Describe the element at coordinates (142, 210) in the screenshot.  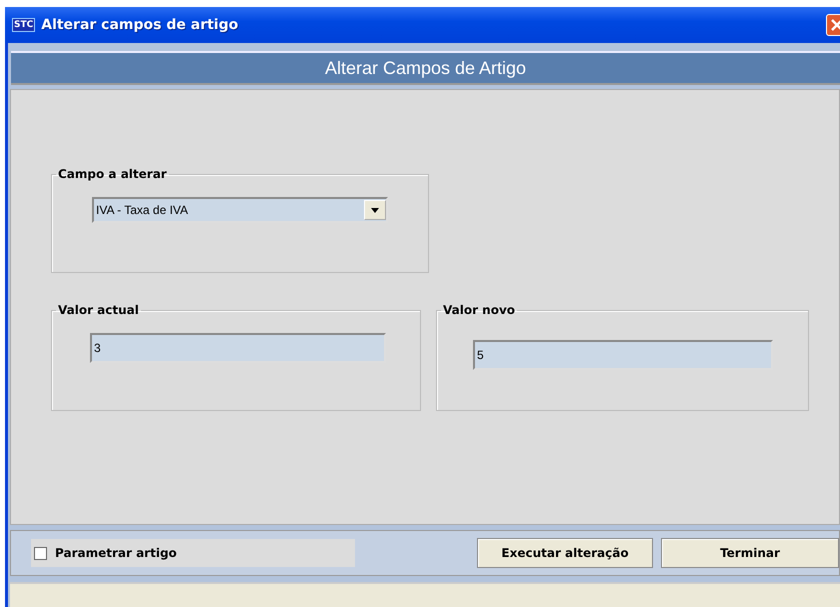
I see `dropdown-value: IVA - Taxa de IVA` at that location.